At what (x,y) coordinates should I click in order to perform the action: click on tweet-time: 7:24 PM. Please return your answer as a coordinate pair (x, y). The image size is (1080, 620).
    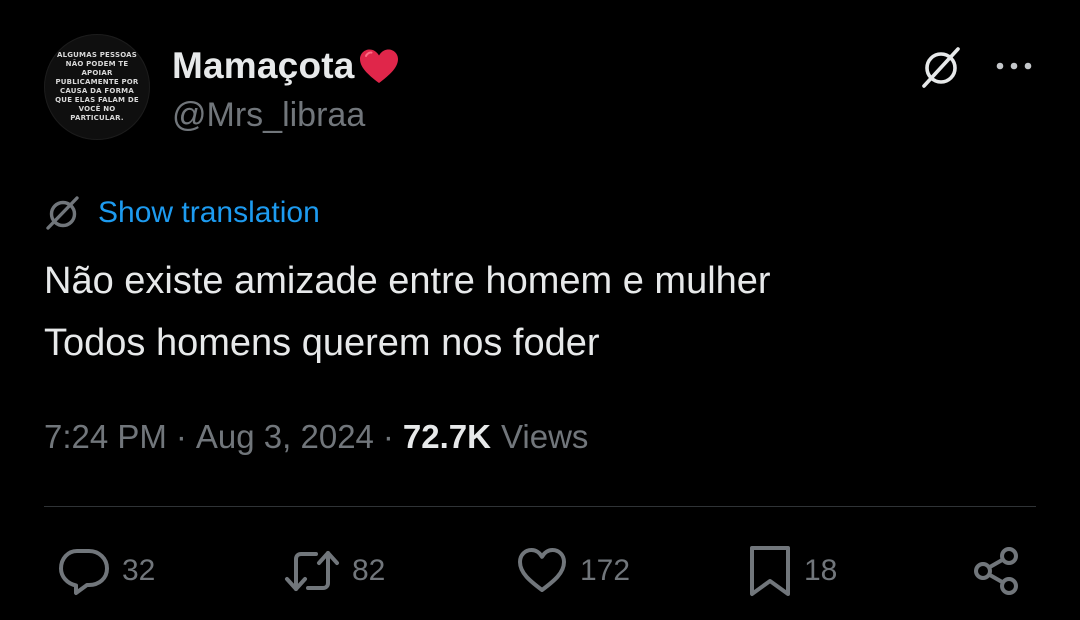
    Looking at the image, I should click on (105, 437).